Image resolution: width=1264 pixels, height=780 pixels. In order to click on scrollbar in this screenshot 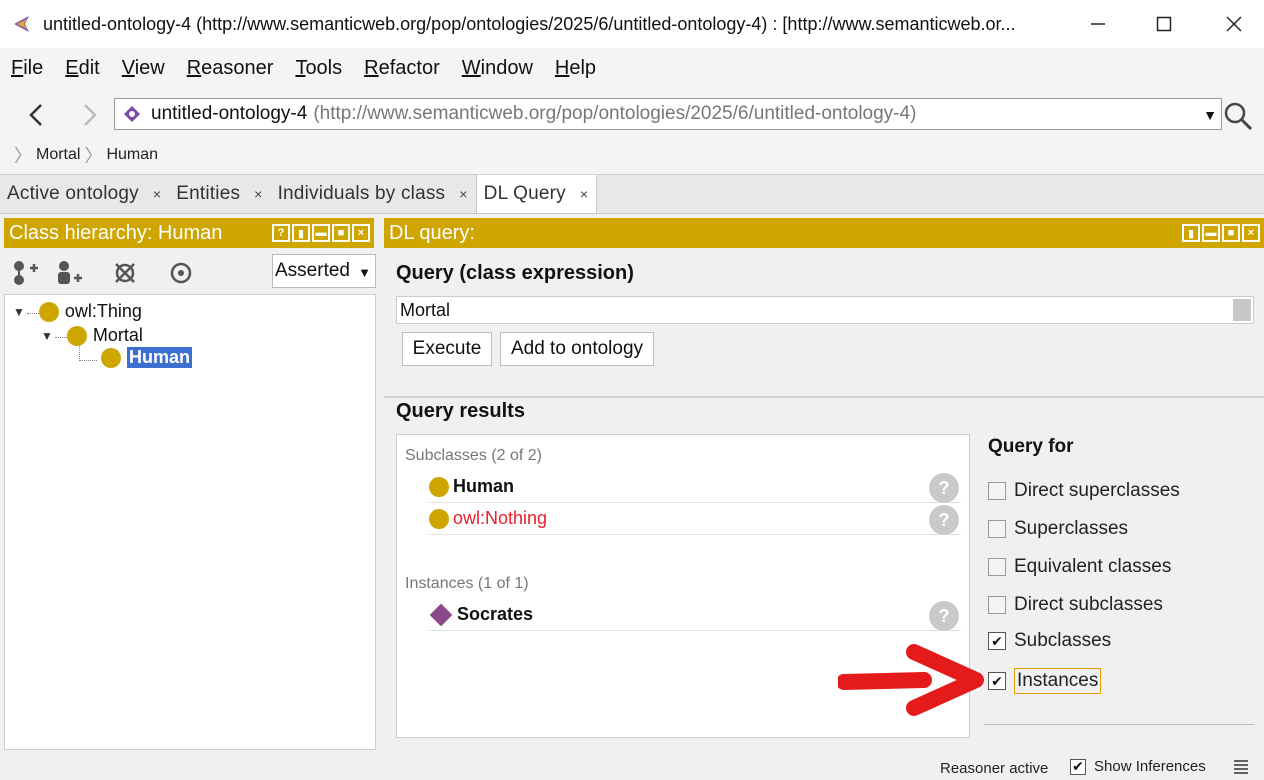, I will do `click(1242, 310)`.